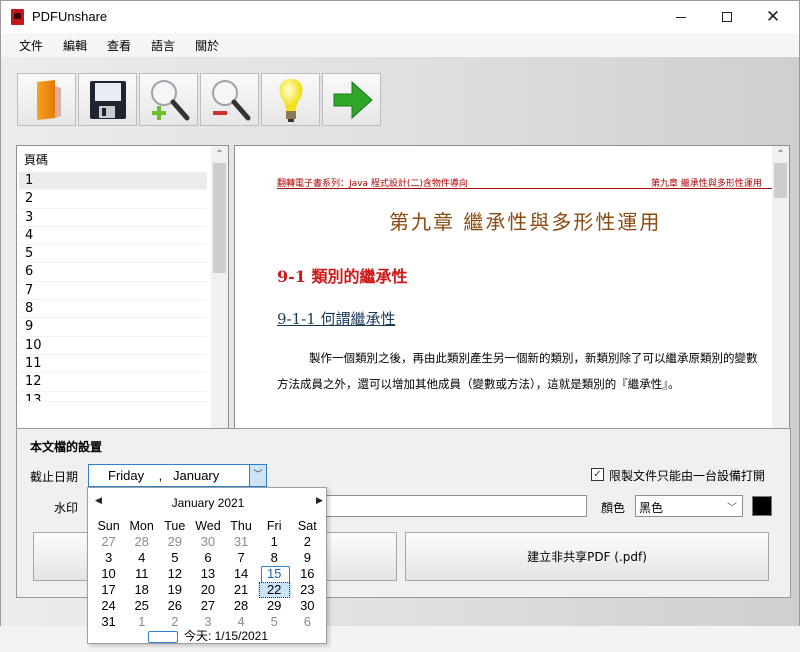  I want to click on calendar-day: 3, so click(108, 558).